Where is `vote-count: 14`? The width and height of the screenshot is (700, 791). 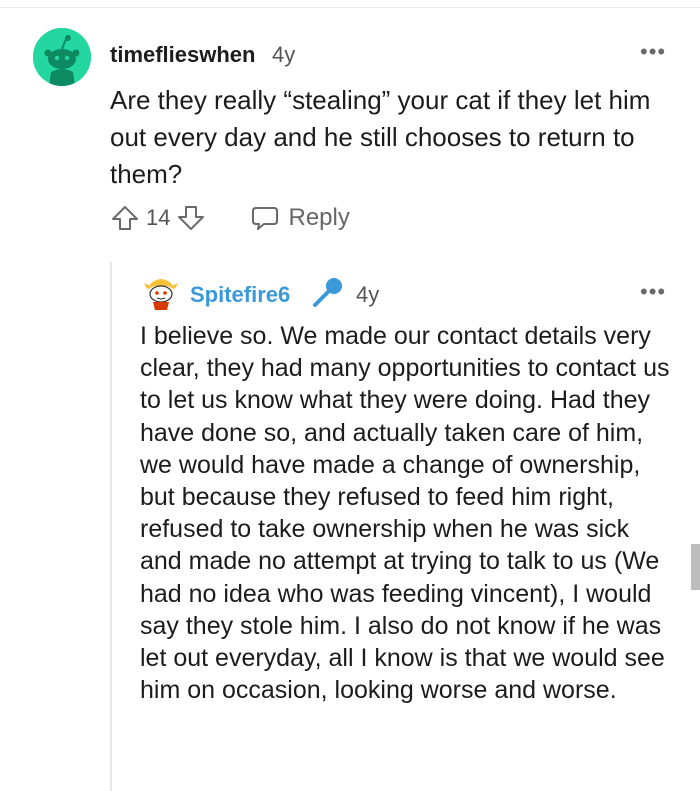
vote-count: 14 is located at coordinates (158, 217).